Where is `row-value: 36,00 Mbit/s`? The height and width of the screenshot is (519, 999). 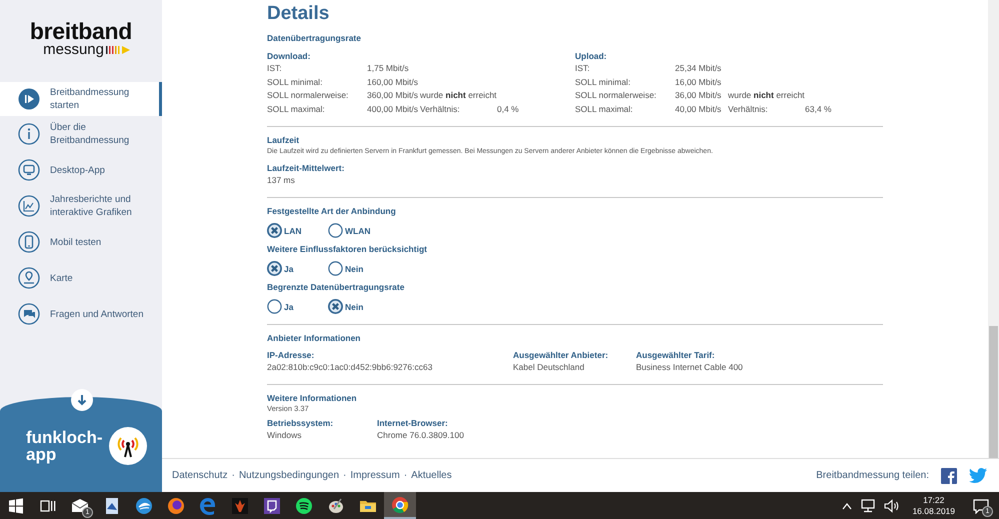 row-value: 36,00 Mbit/s is located at coordinates (698, 95).